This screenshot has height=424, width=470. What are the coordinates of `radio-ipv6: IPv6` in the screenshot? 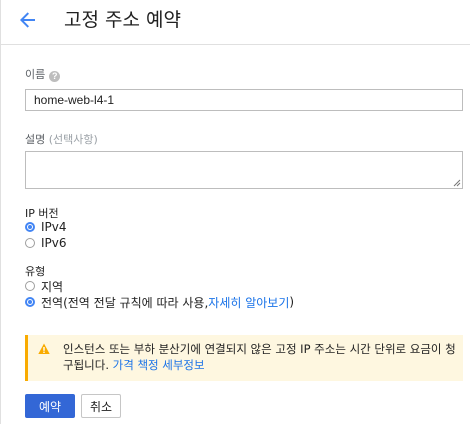 It's located at (46, 243).